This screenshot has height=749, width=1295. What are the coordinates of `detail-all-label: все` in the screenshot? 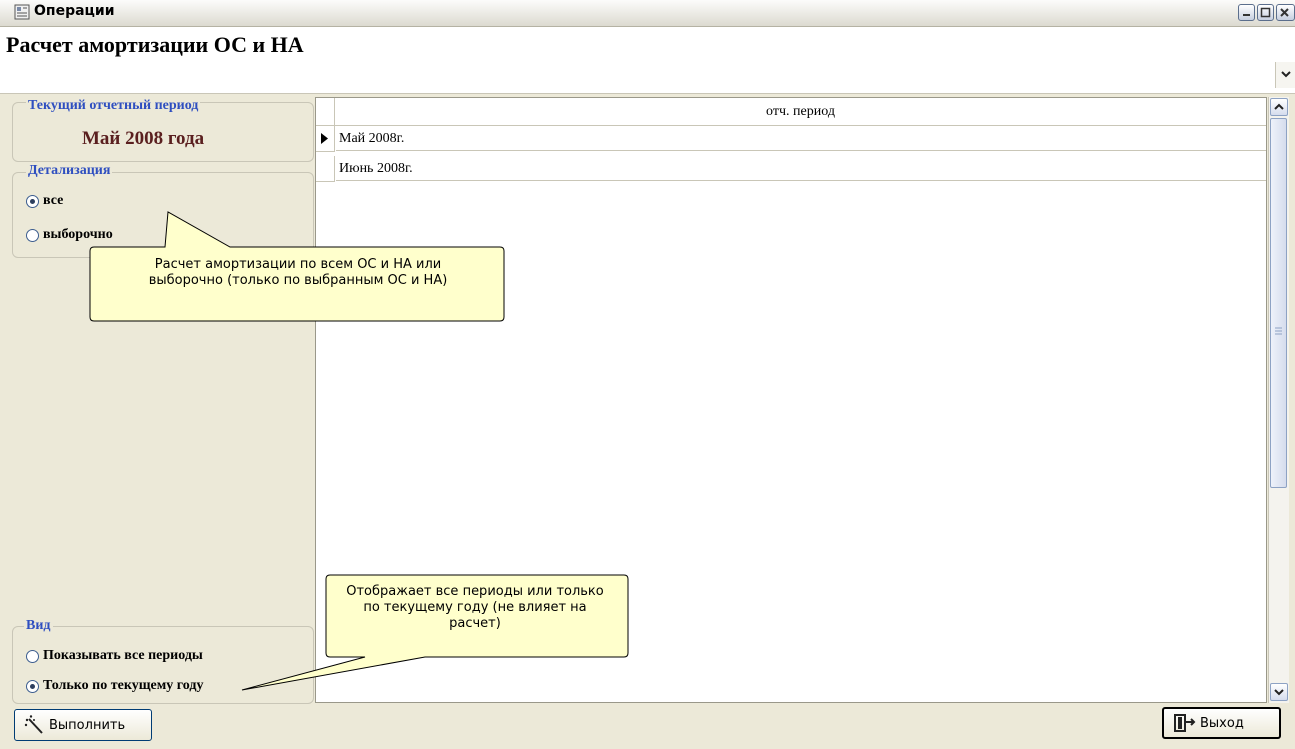 It's located at (53, 200).